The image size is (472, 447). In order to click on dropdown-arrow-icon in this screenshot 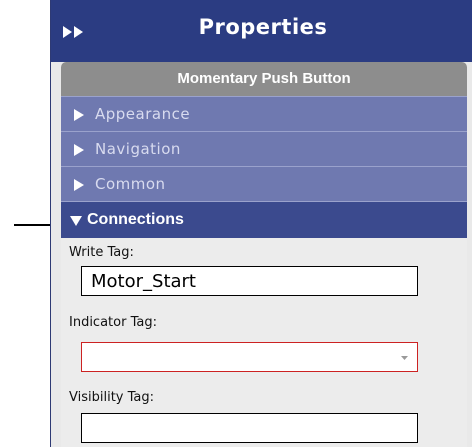, I will do `click(404, 358)`.